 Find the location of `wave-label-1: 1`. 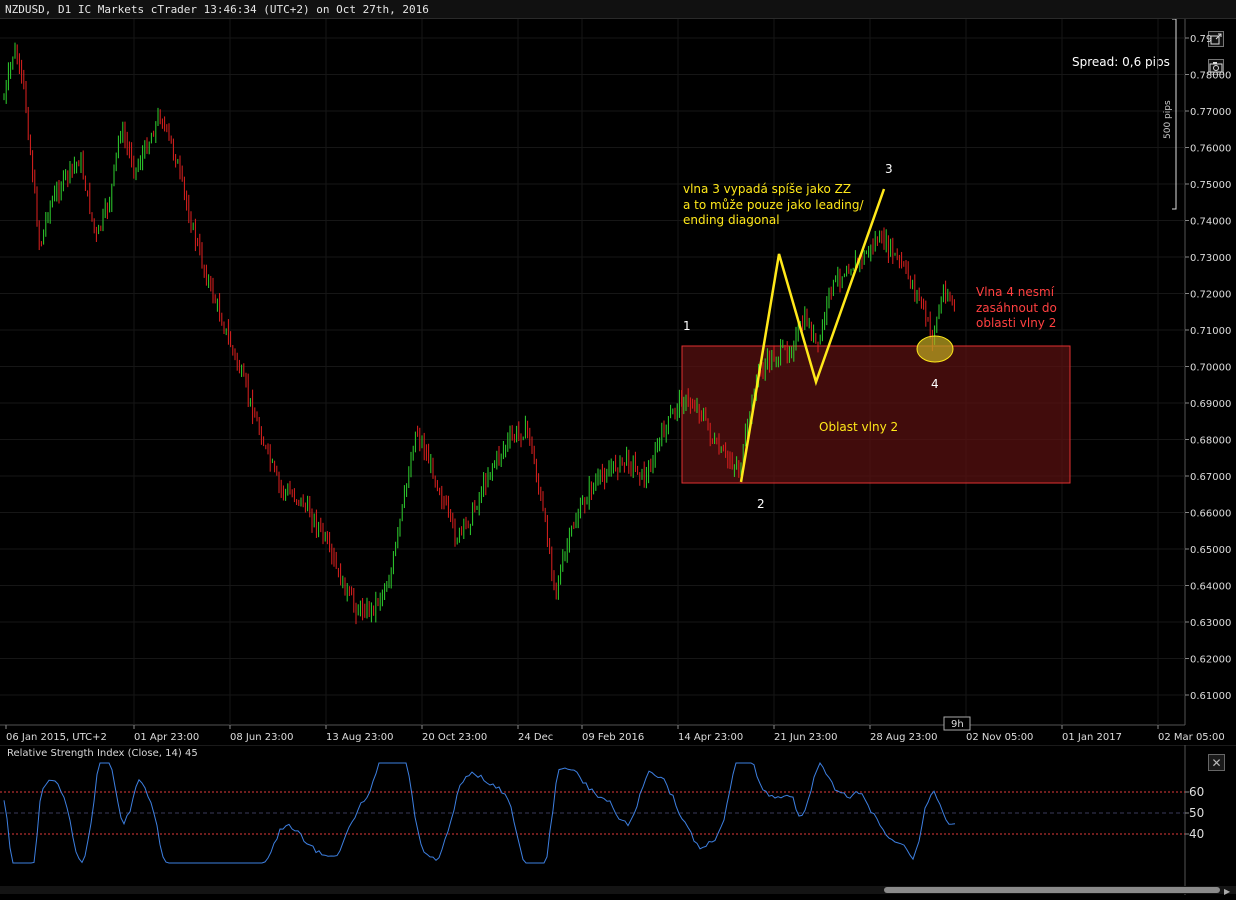

wave-label-1: 1 is located at coordinates (687, 326).